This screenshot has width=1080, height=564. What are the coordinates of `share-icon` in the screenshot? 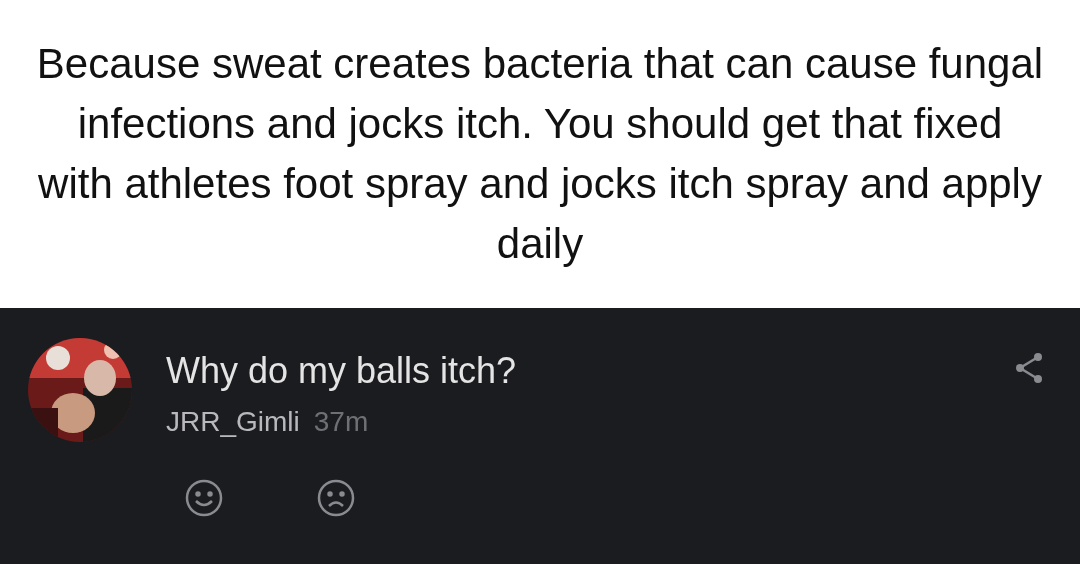 It's located at (1029, 368).